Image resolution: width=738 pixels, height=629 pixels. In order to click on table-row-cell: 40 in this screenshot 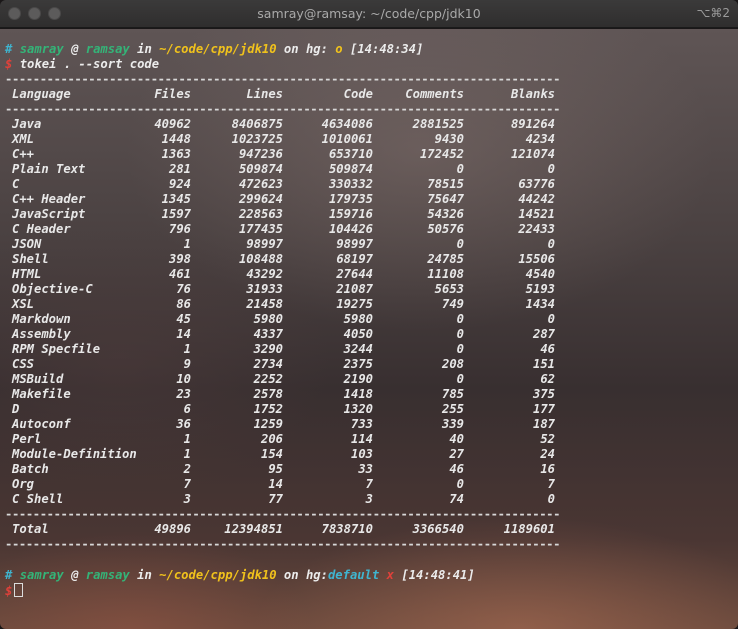, I will do `click(456, 439)`.